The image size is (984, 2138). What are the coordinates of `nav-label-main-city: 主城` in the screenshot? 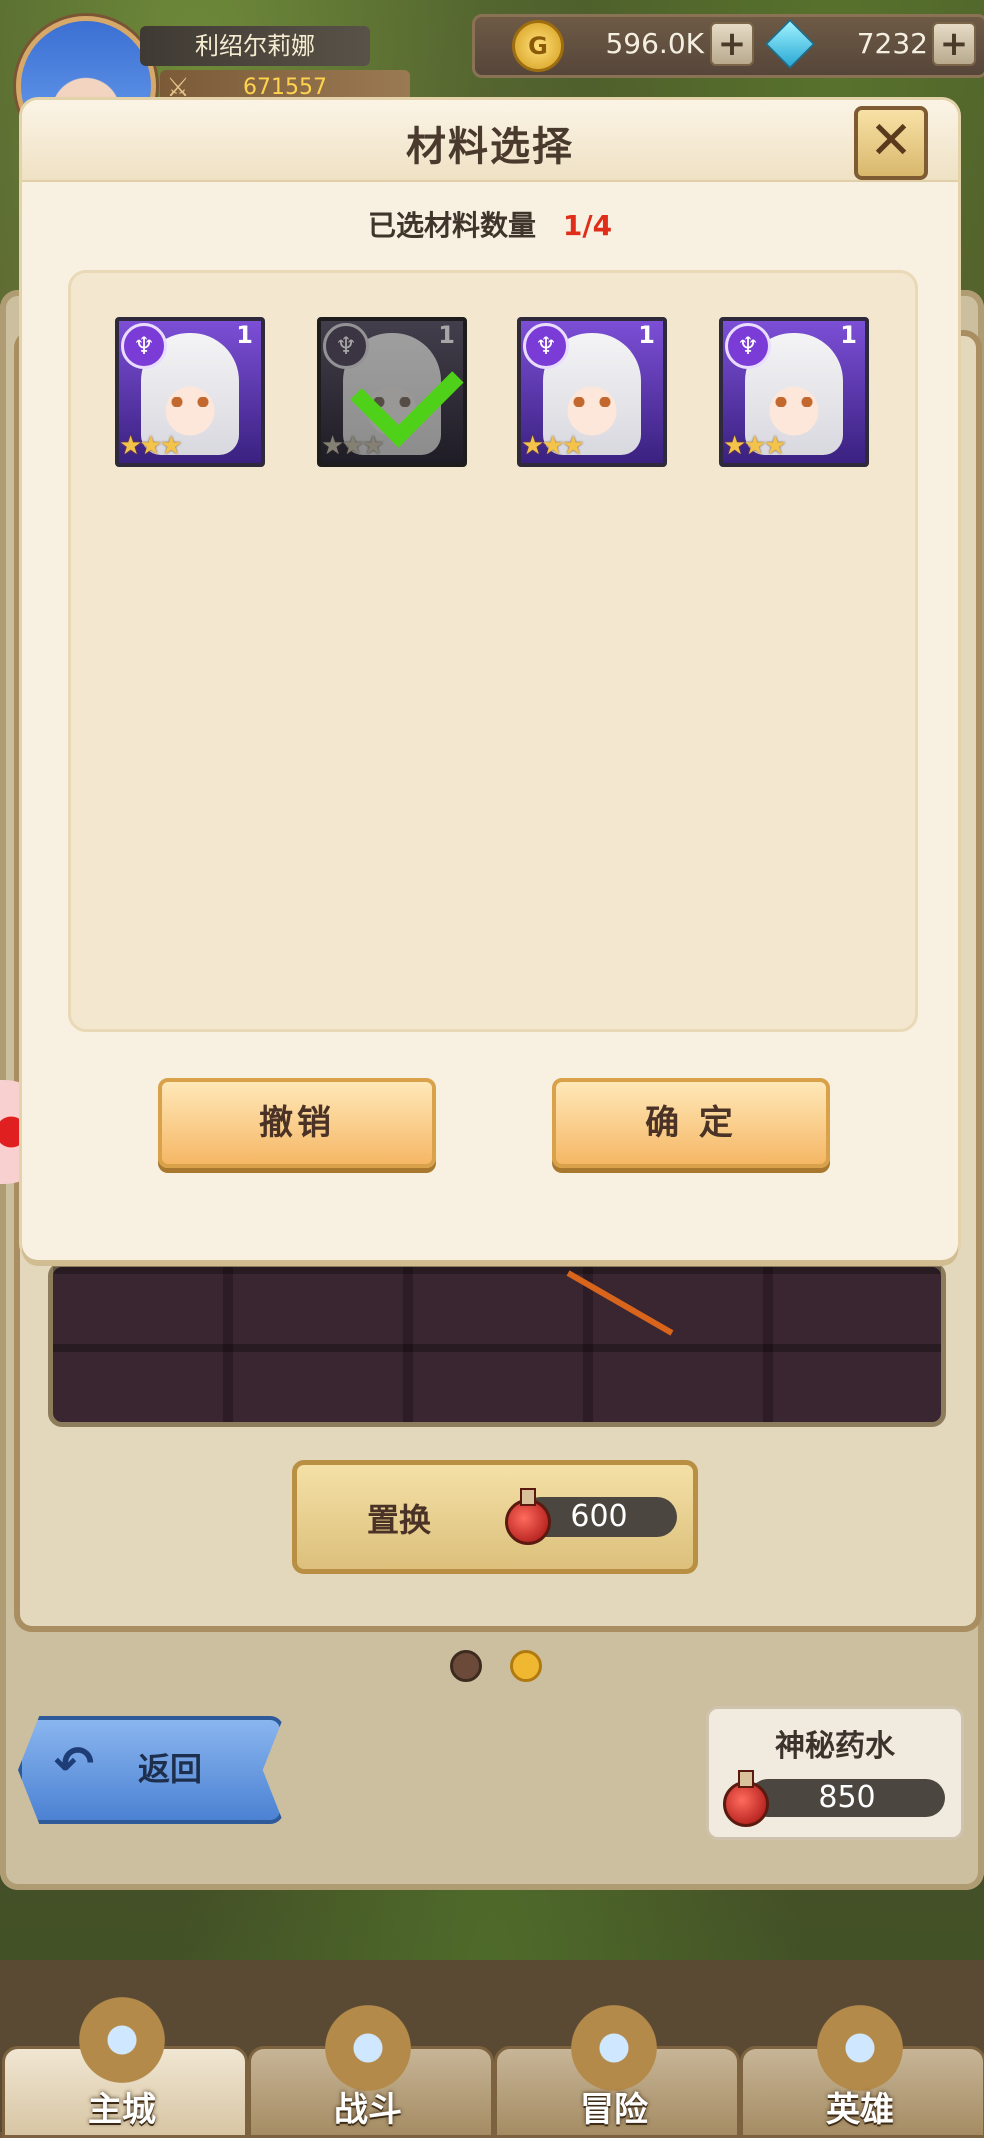 It's located at (122, 2110).